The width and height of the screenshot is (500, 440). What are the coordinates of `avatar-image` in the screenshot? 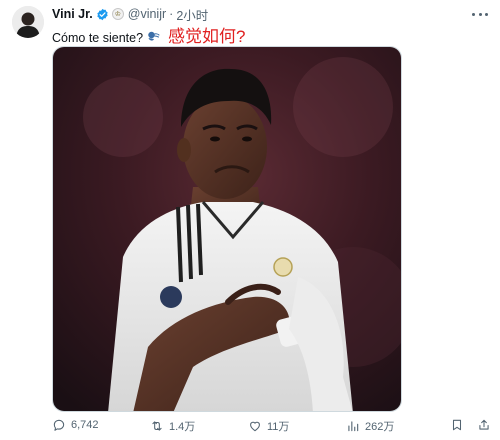 It's located at (28, 22).